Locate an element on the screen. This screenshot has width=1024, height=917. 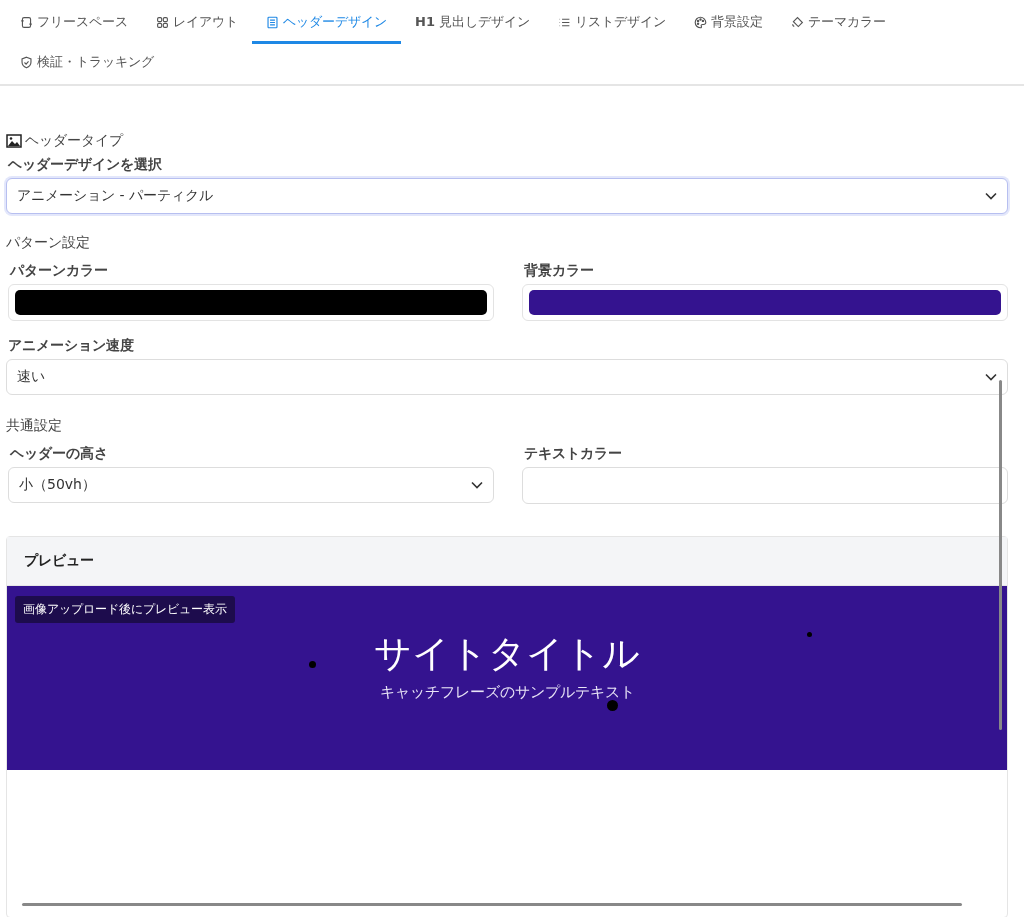
tab: レイアウト is located at coordinates (197, 24).